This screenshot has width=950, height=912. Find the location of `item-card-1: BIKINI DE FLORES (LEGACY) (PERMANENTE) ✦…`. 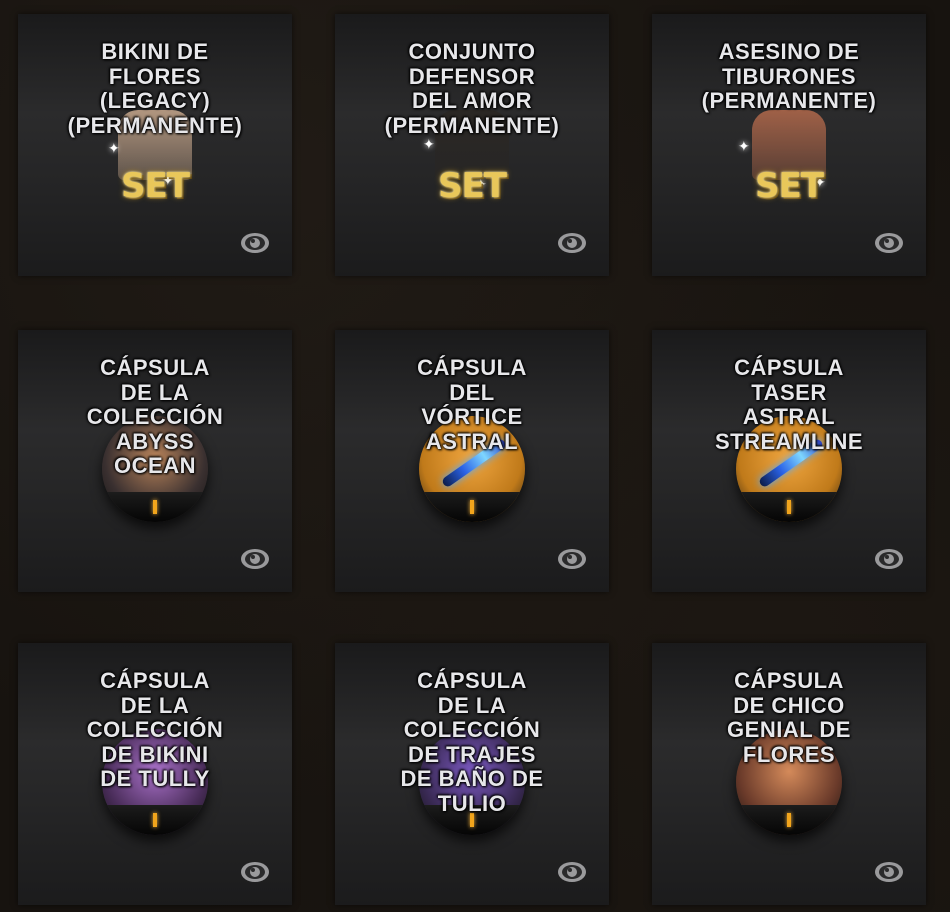

item-card-1: BIKINI DE FLORES (LEGACY) (PERMANENTE) ✦… is located at coordinates (155, 145).